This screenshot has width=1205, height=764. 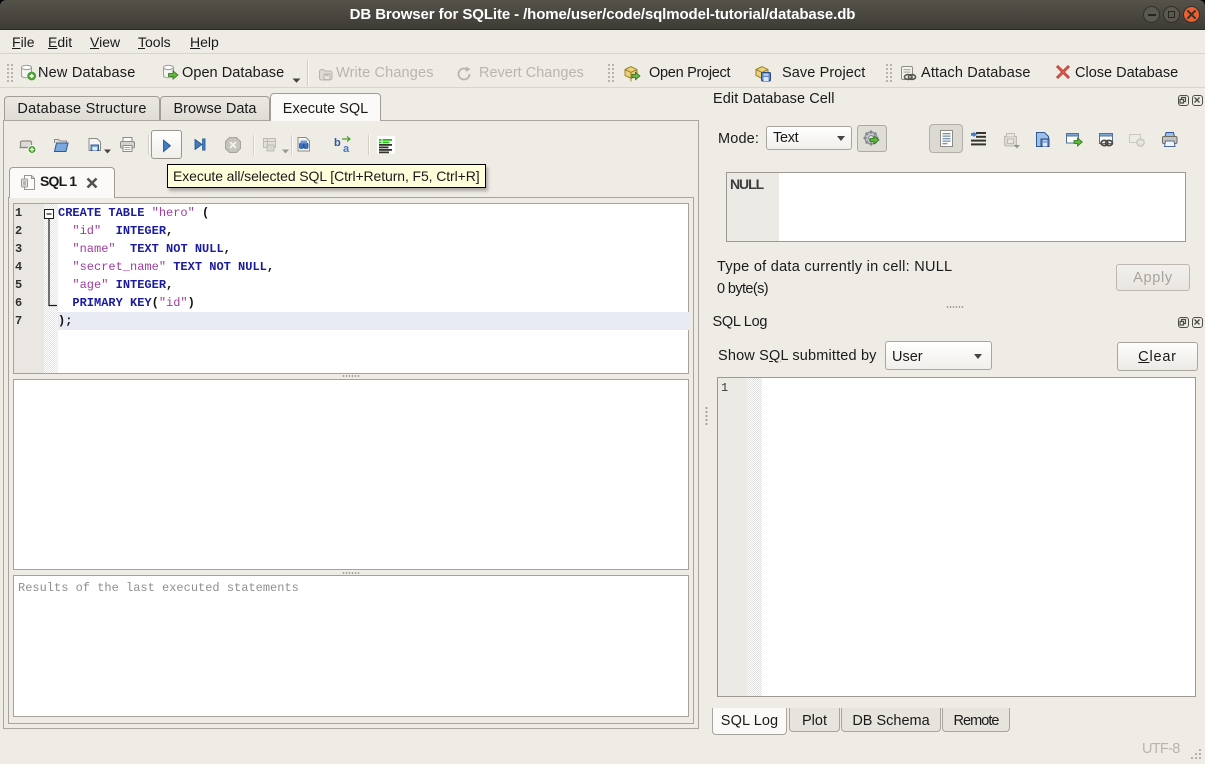 I want to click on svg-text: b, so click(x=337, y=143).